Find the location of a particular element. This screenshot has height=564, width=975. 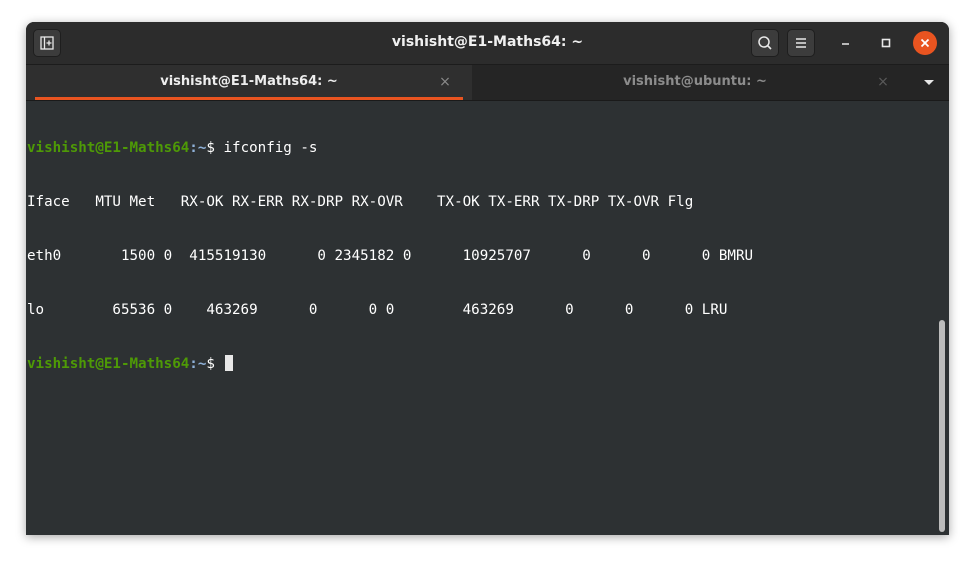

text-cursor is located at coordinates (229, 363).